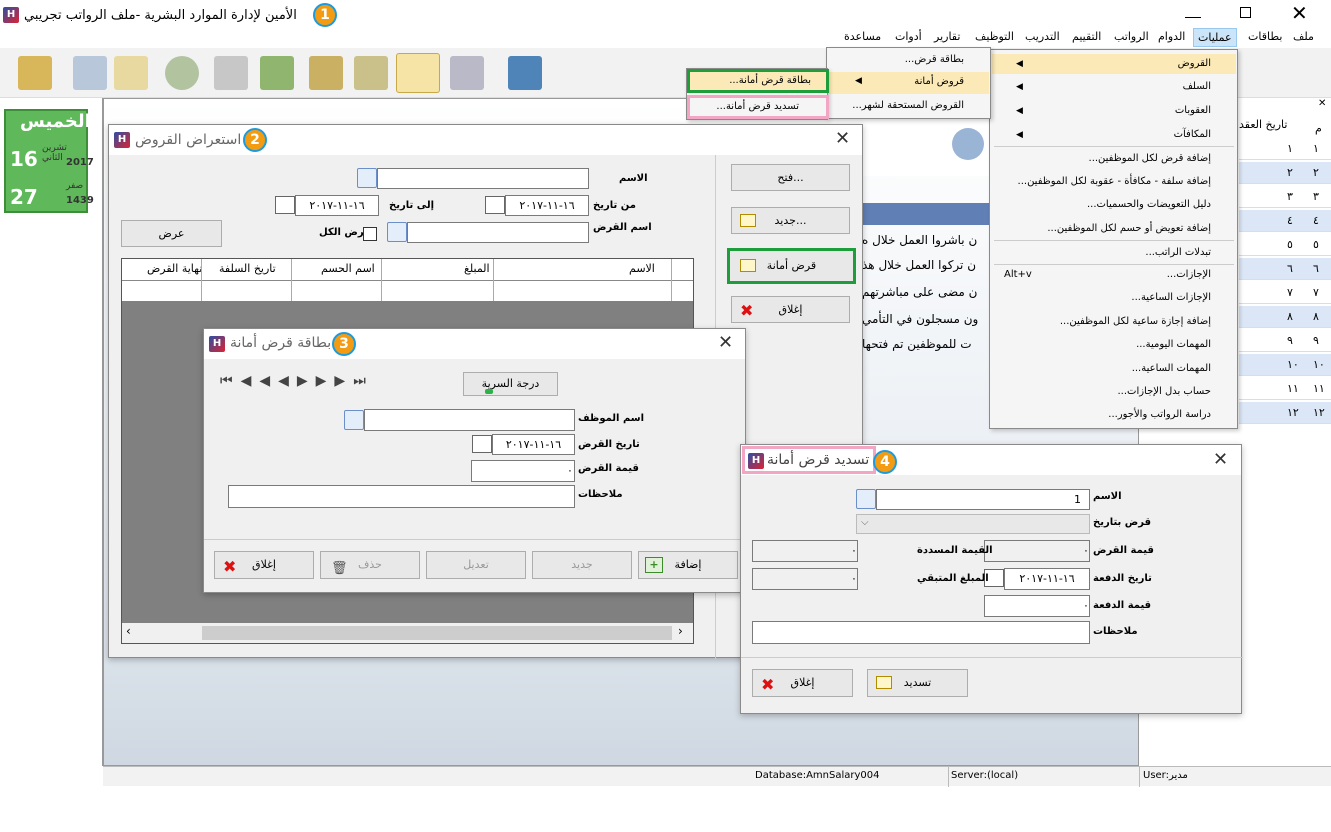  I want to click on table-row: ٥٥, so click(1285, 245).